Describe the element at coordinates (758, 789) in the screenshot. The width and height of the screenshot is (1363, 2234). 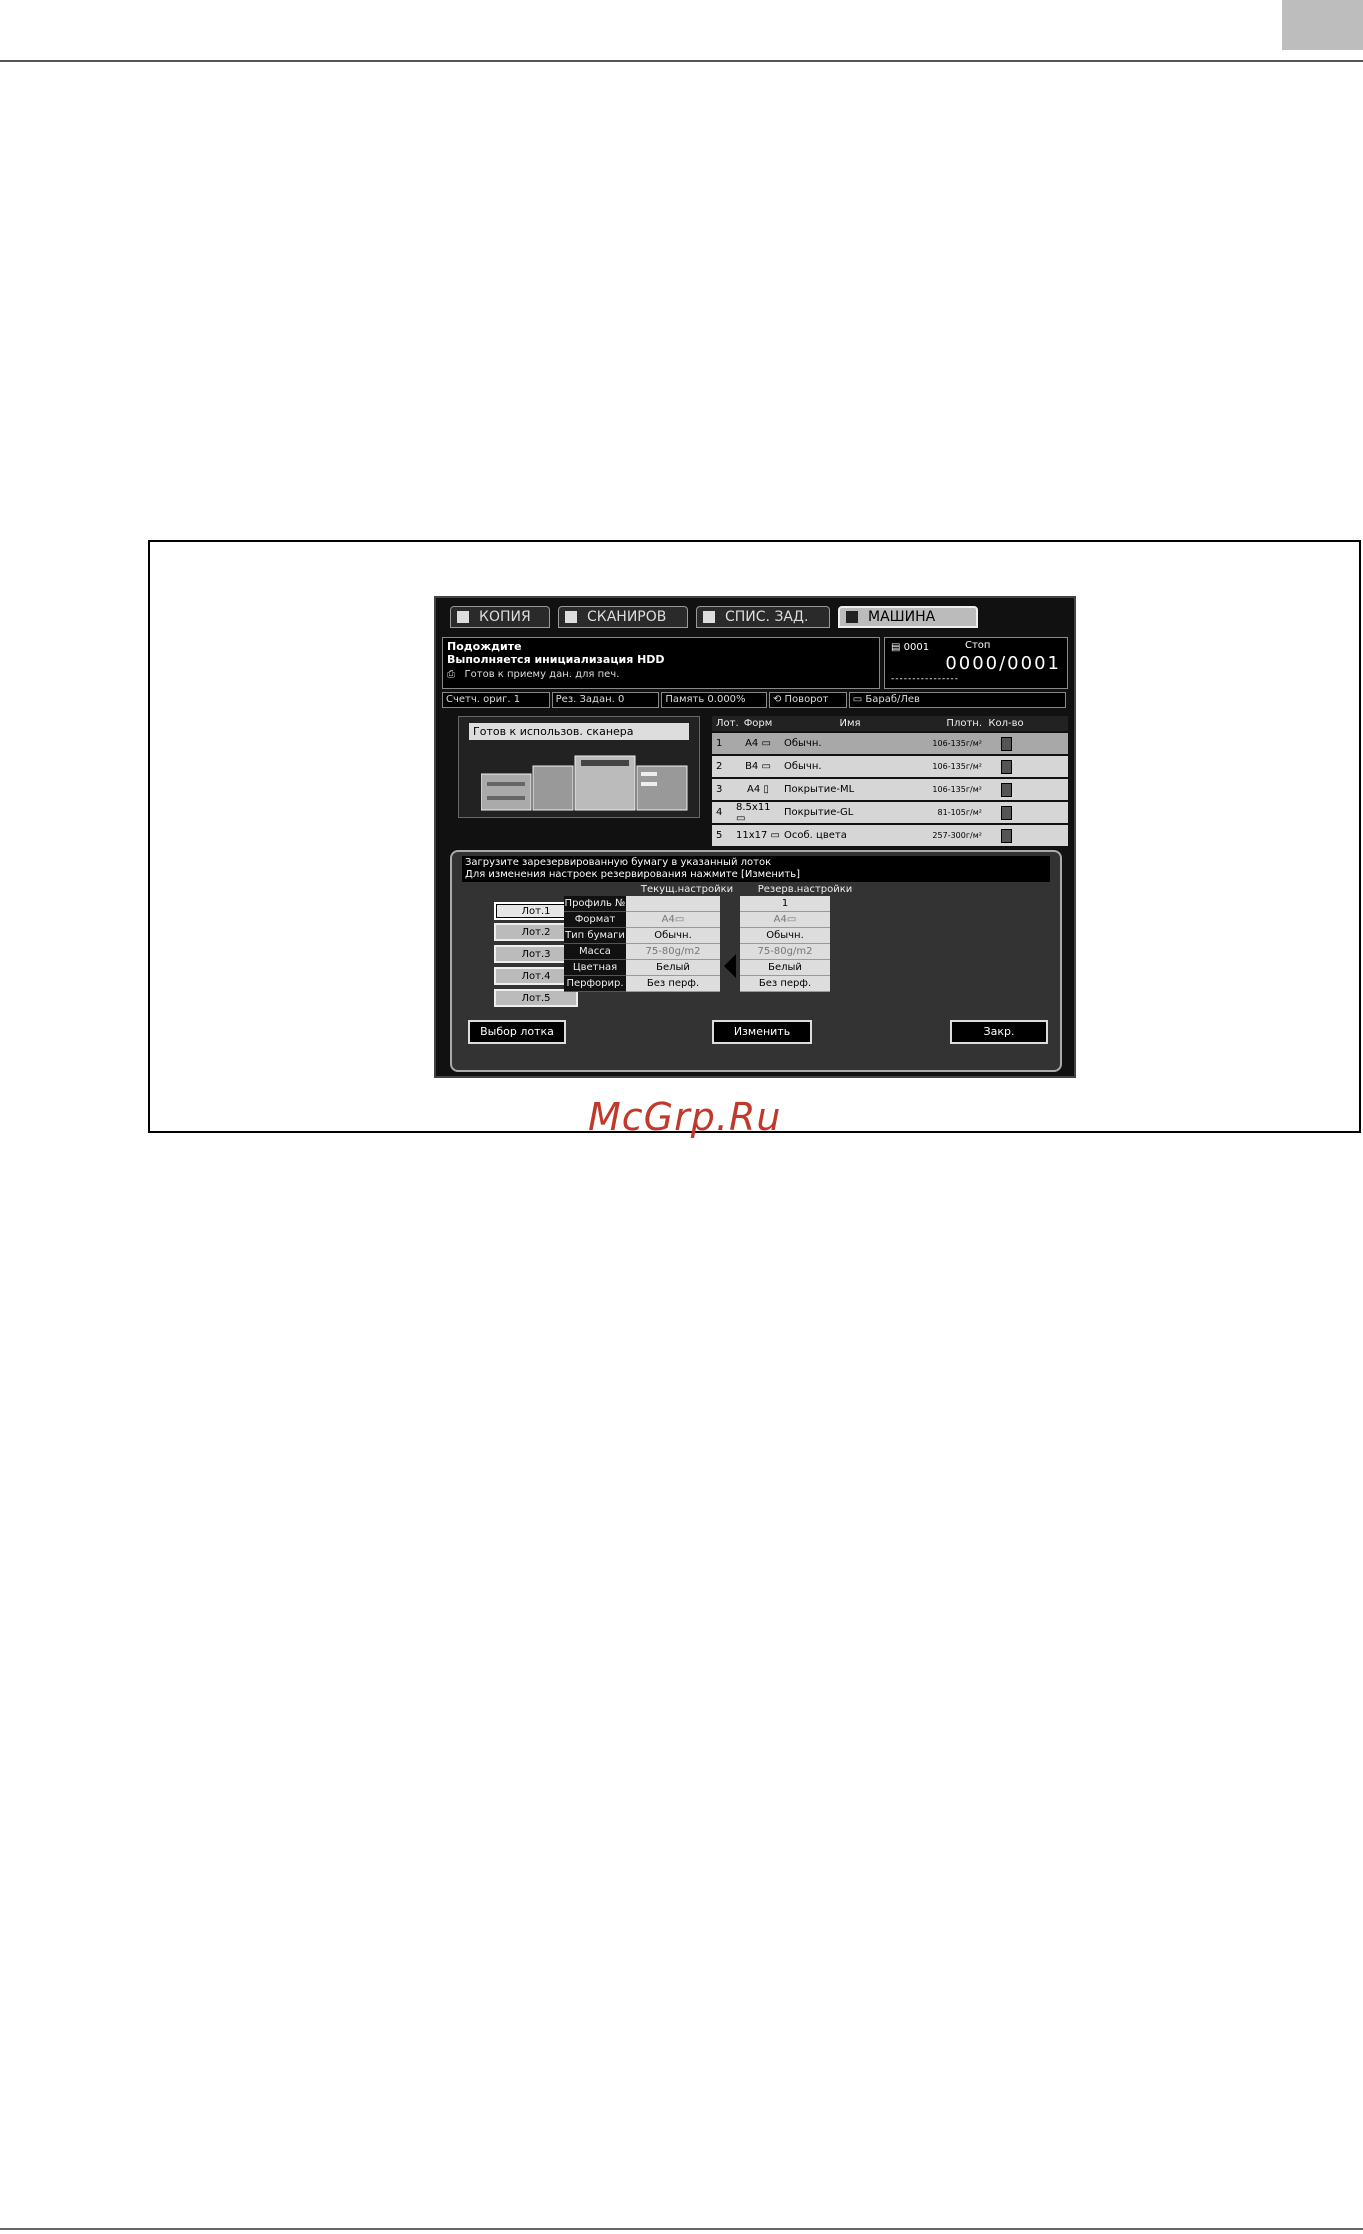
I see `row-format: A4 ▯` at that location.